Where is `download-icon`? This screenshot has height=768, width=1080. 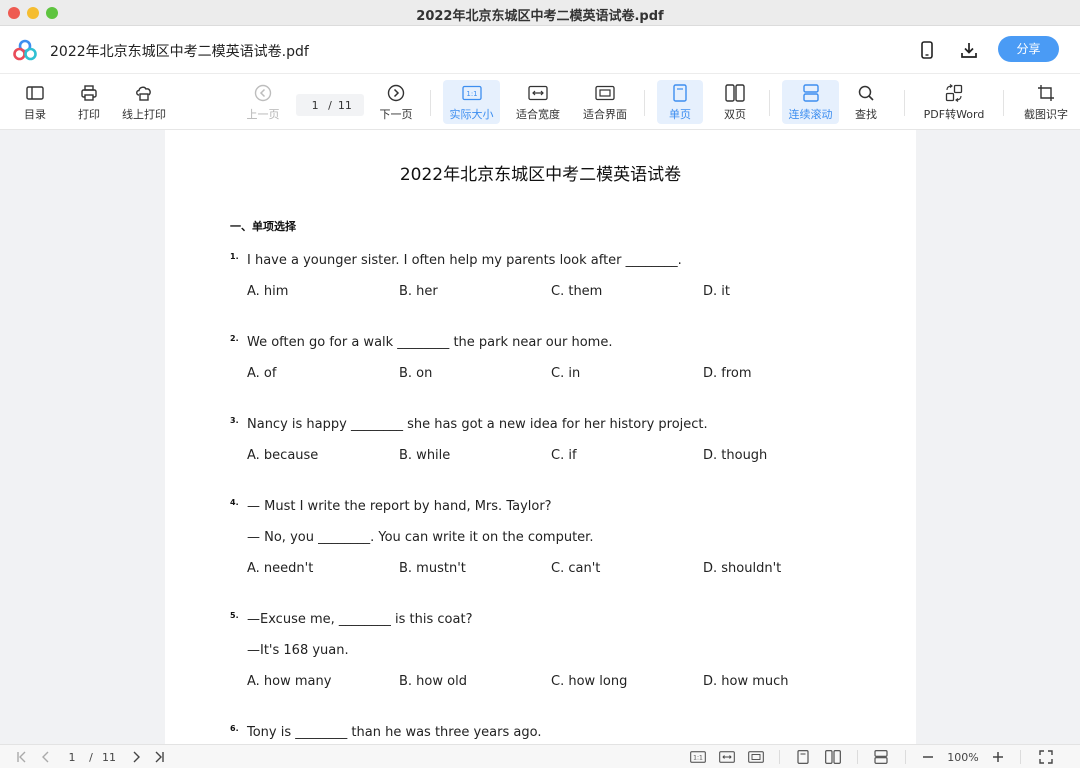 download-icon is located at coordinates (969, 50).